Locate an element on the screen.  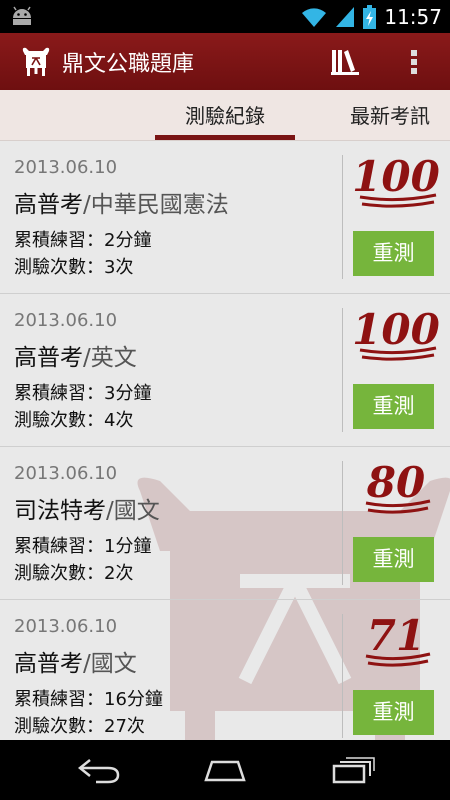
exam-name: 司法特考 is located at coordinates (60, 511).